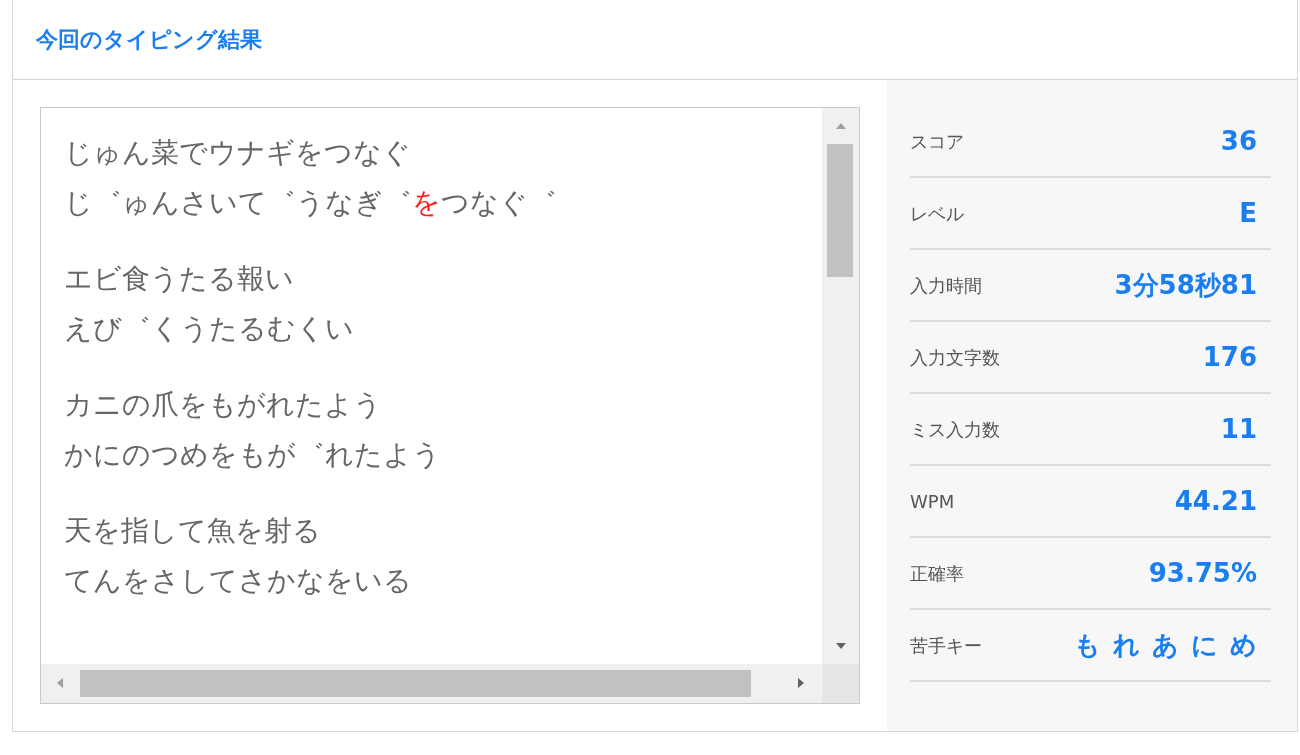 Image resolution: width=1300 pixels, height=755 pixels. I want to click on weak-key: れ, so click(1126, 645).